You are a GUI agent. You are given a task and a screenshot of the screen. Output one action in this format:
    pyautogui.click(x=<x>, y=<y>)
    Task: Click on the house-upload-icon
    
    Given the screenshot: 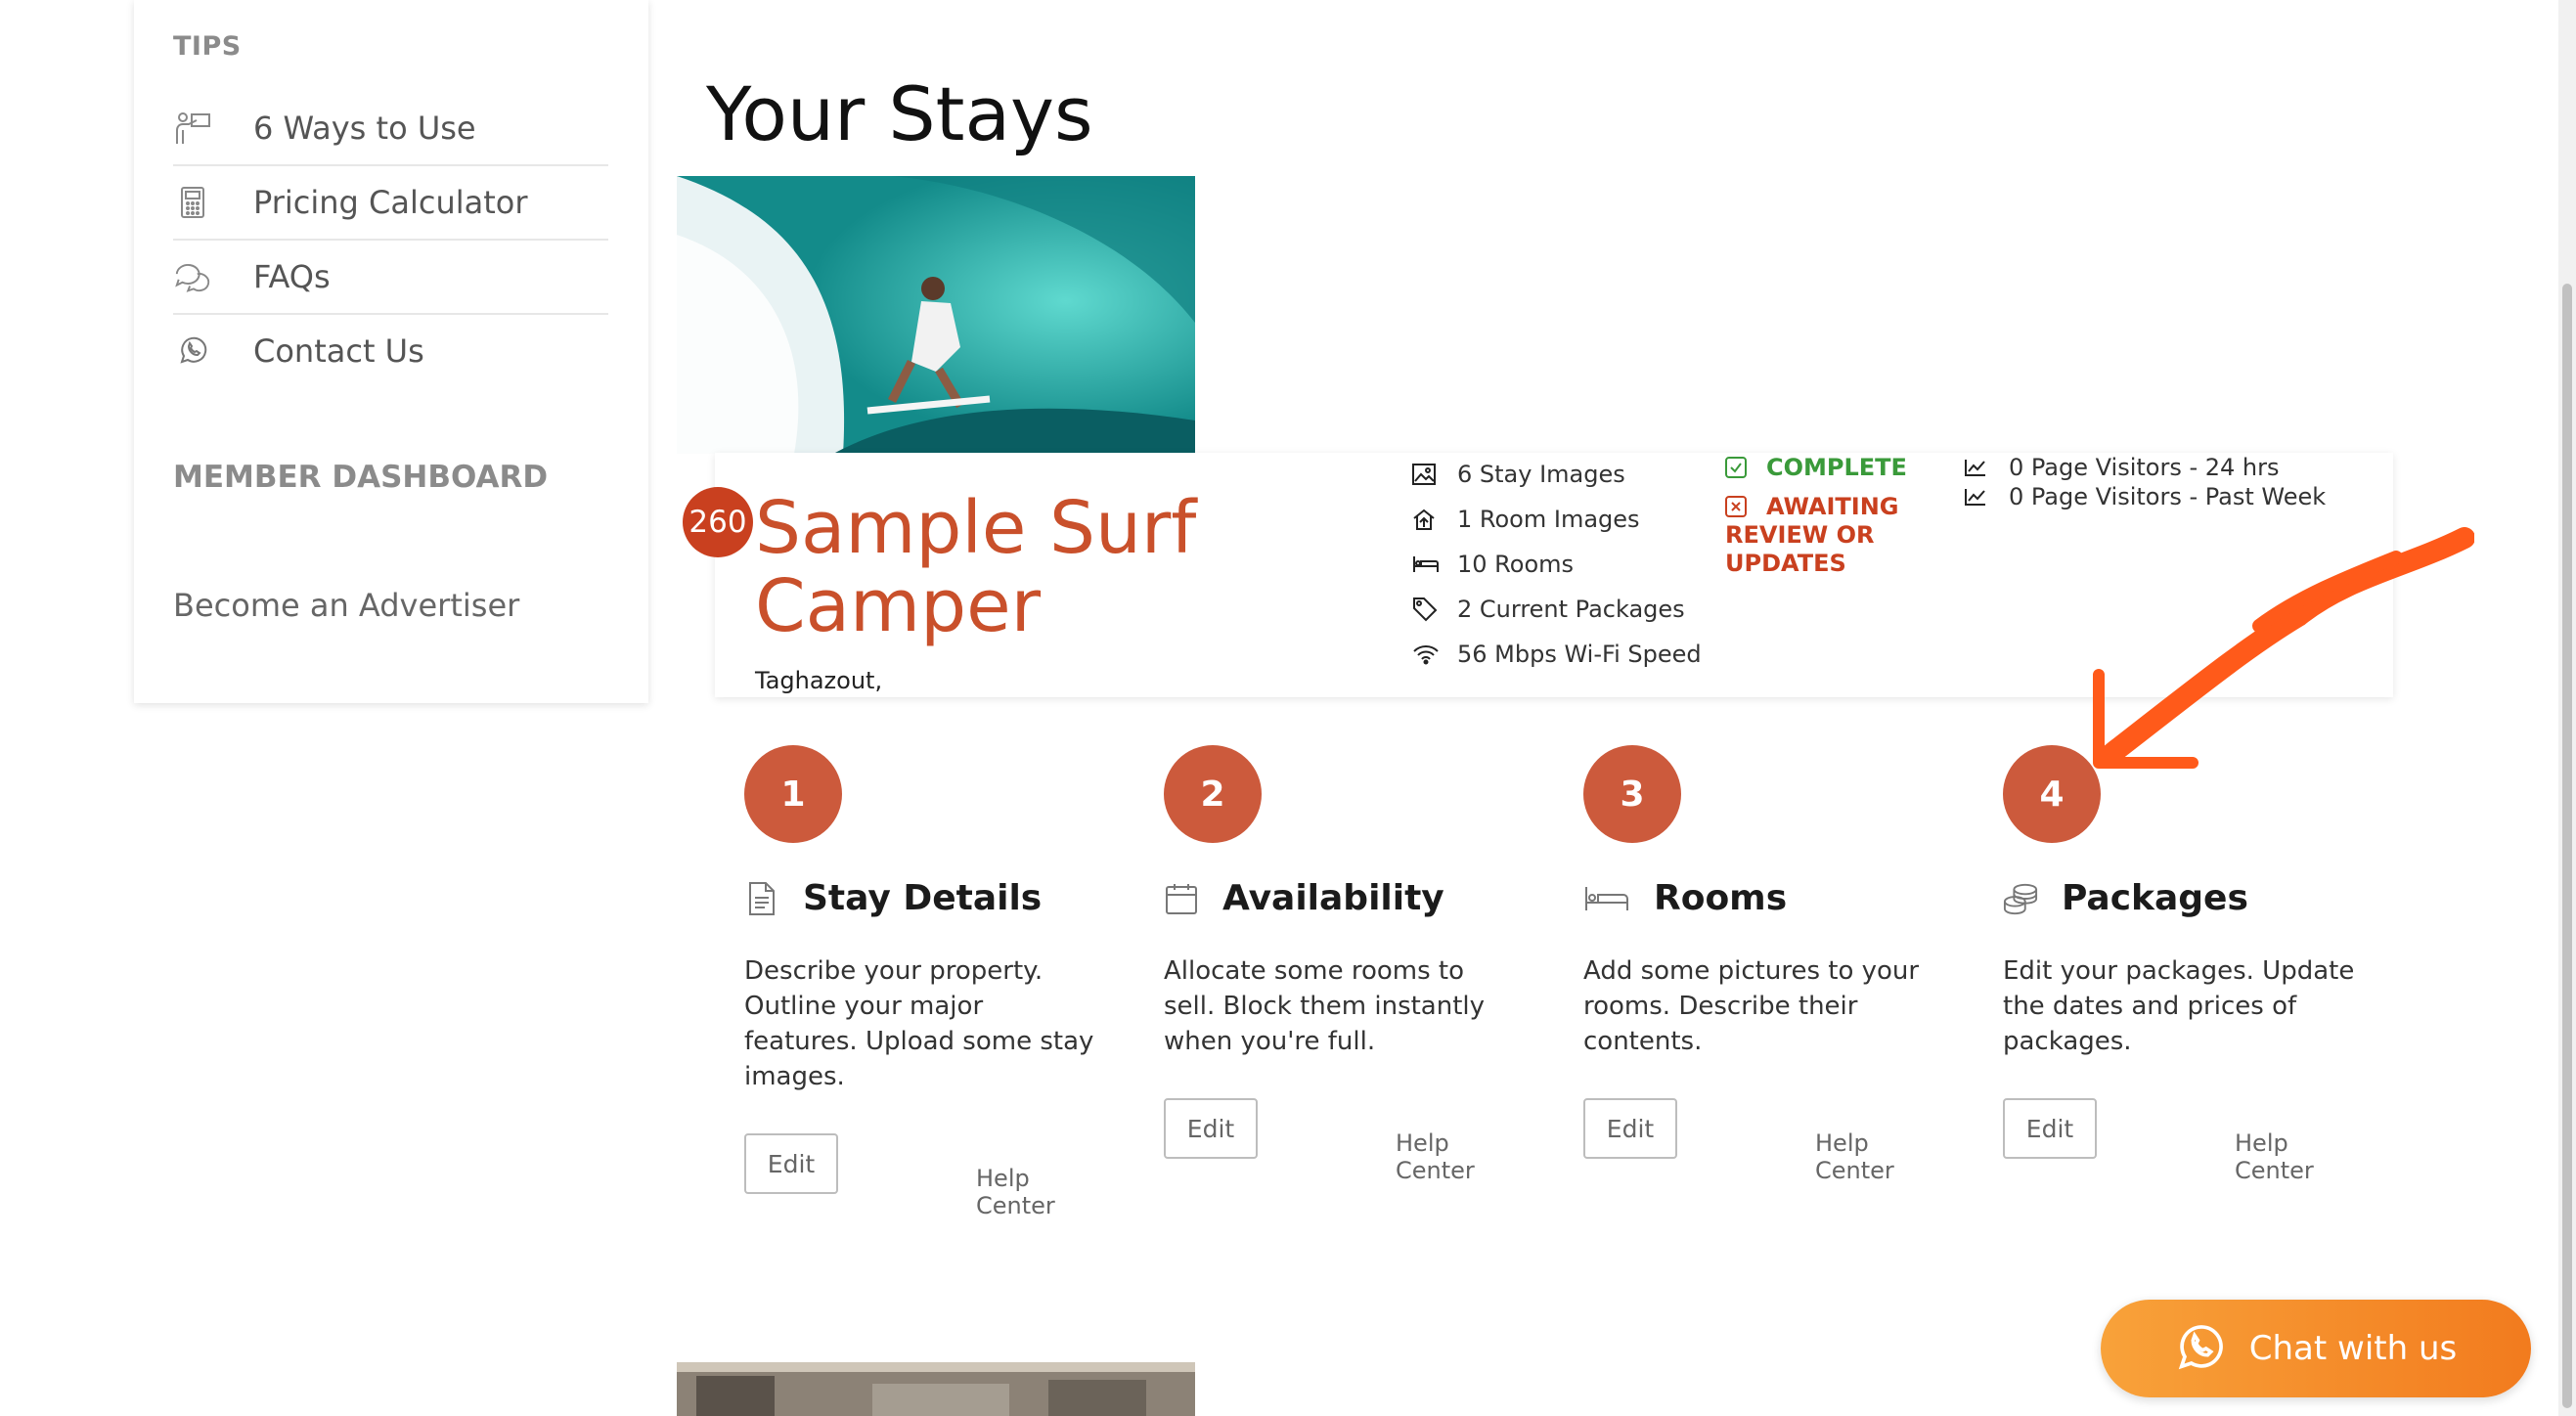 What is the action you would take?
    pyautogui.click(x=1426, y=519)
    